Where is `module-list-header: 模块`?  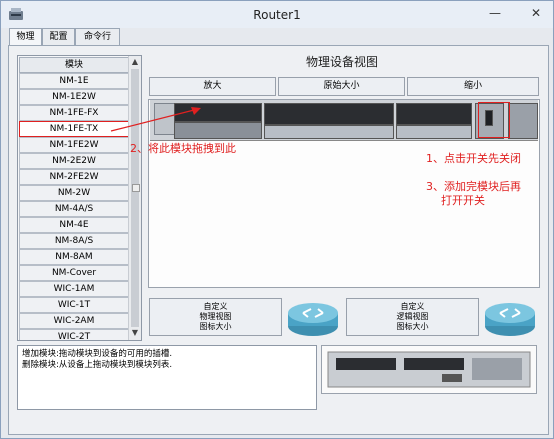
module-list-header: 模块 is located at coordinates (74, 65).